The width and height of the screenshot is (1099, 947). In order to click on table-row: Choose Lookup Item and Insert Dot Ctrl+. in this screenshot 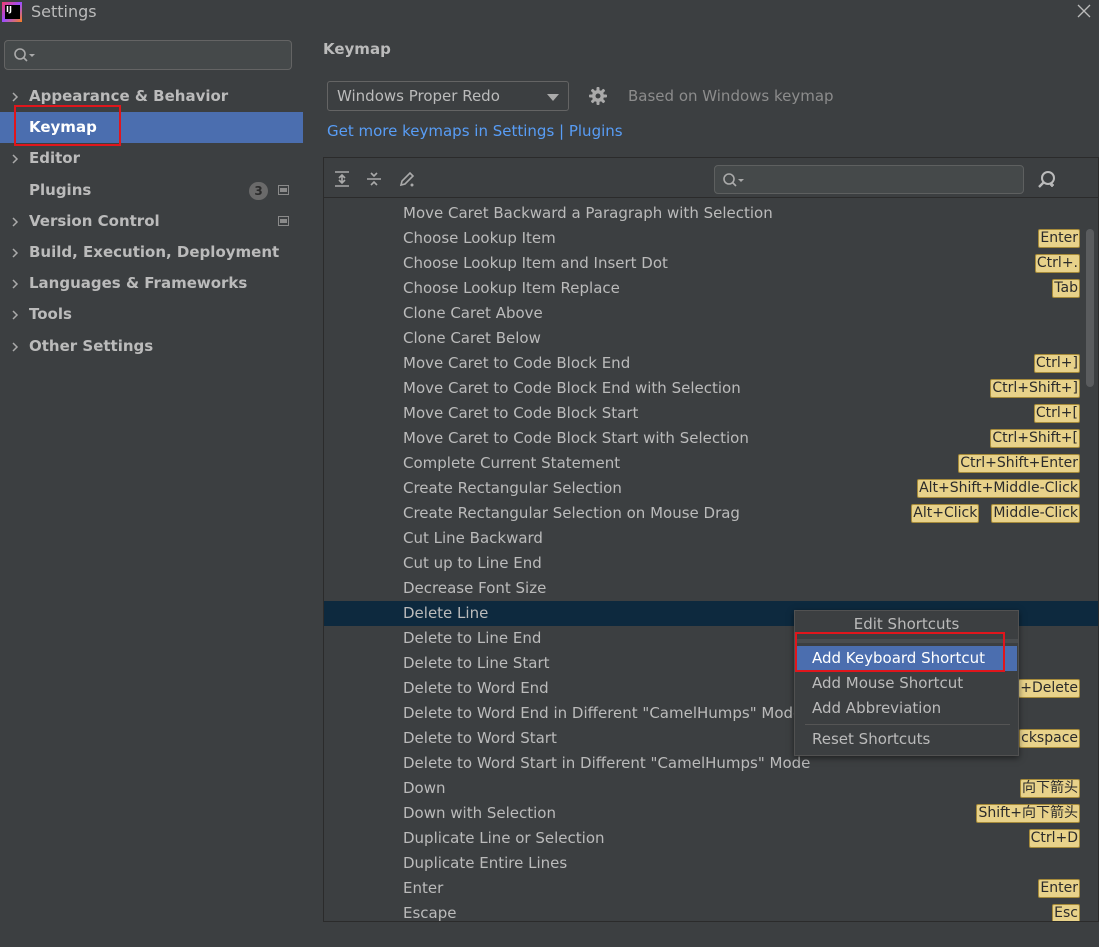, I will do `click(711, 263)`.